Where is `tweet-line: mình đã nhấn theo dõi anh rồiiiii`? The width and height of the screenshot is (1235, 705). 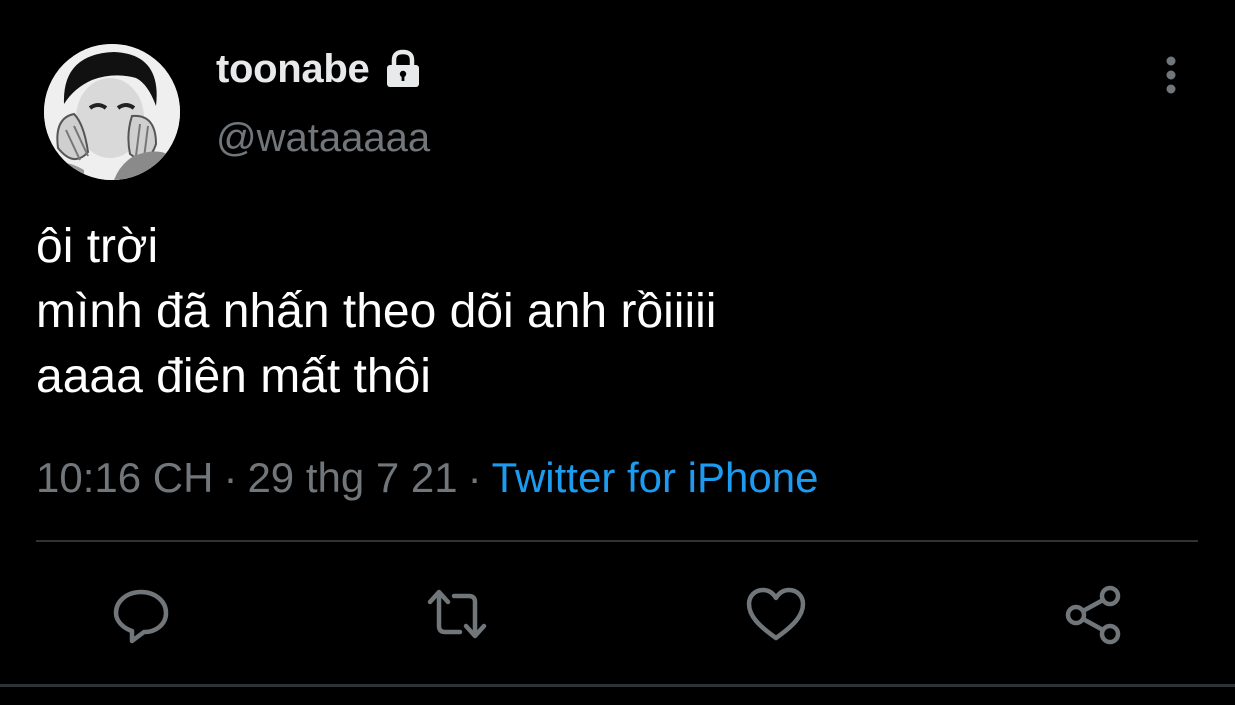
tweet-line: mình đã nhấn theo dõi anh rồiiiii is located at coordinates (376, 311).